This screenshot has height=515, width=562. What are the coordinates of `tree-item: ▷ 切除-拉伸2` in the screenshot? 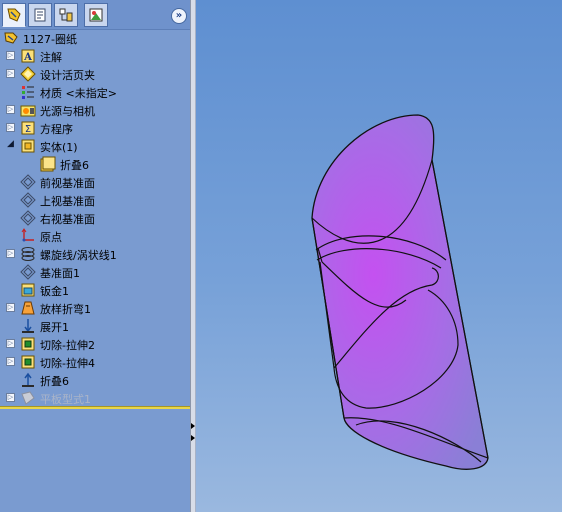 It's located at (95, 344).